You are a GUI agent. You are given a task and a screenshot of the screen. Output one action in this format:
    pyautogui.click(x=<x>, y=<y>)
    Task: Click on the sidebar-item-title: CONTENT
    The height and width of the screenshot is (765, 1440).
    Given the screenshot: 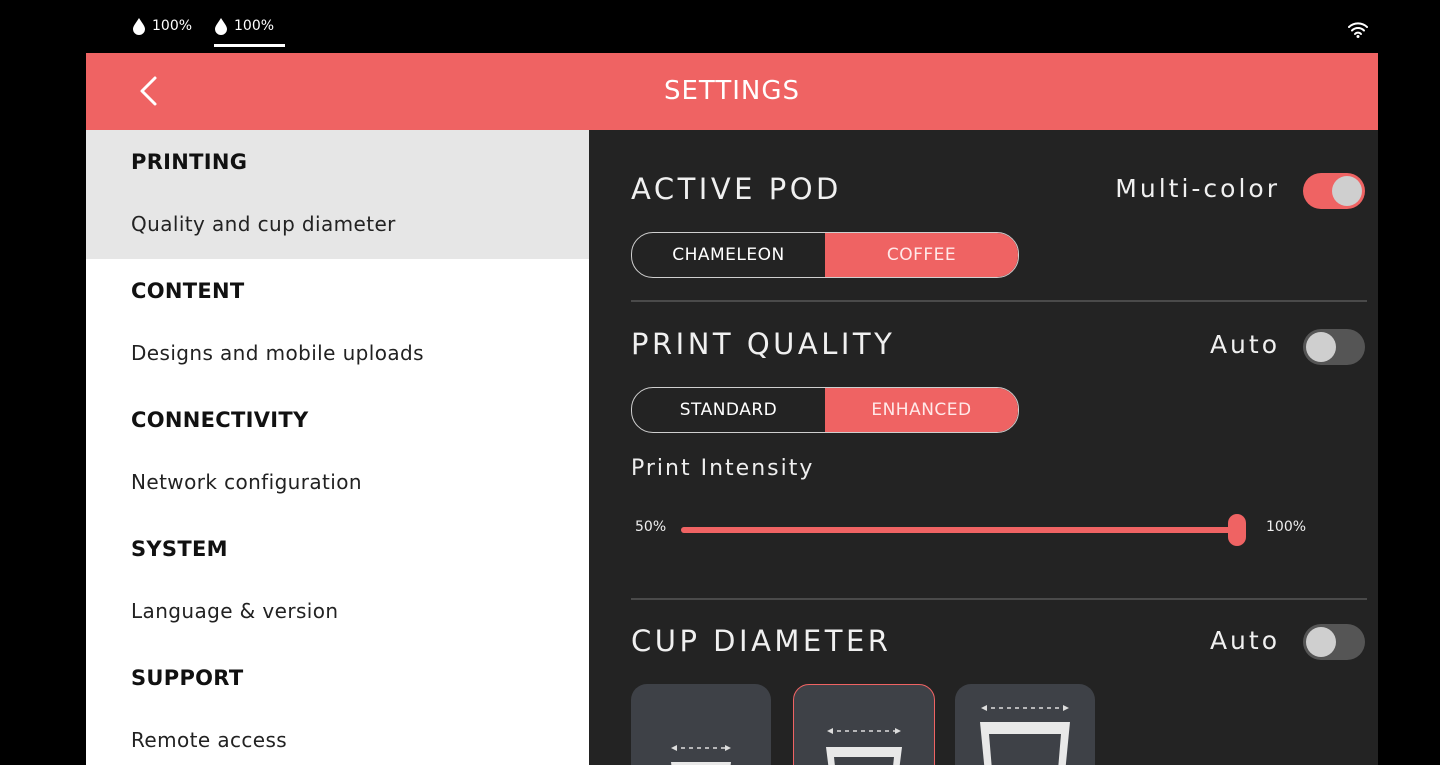 What is the action you would take?
    pyautogui.click(x=188, y=291)
    